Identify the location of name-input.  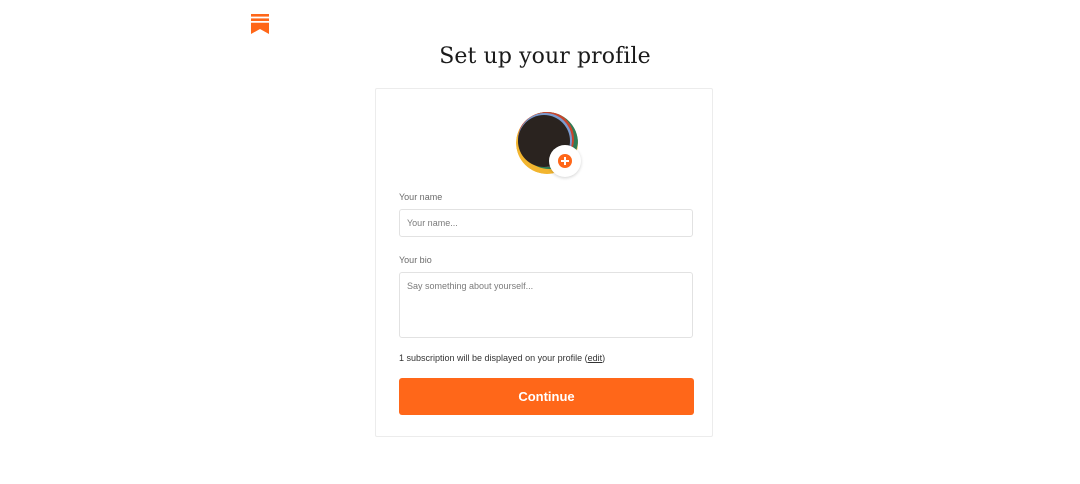
(546, 223).